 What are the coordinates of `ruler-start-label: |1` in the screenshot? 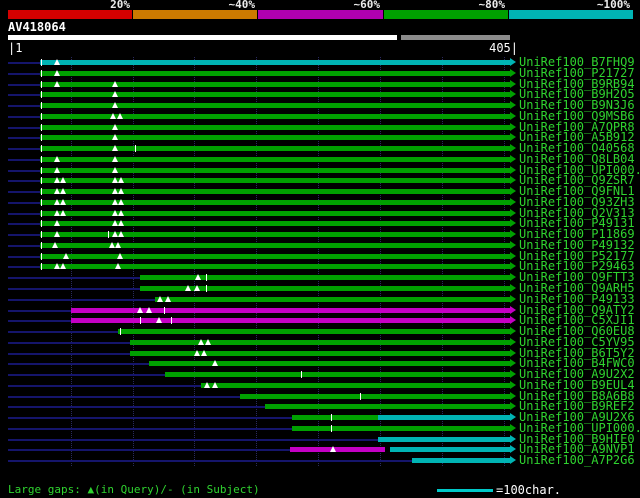 It's located at (15, 48).